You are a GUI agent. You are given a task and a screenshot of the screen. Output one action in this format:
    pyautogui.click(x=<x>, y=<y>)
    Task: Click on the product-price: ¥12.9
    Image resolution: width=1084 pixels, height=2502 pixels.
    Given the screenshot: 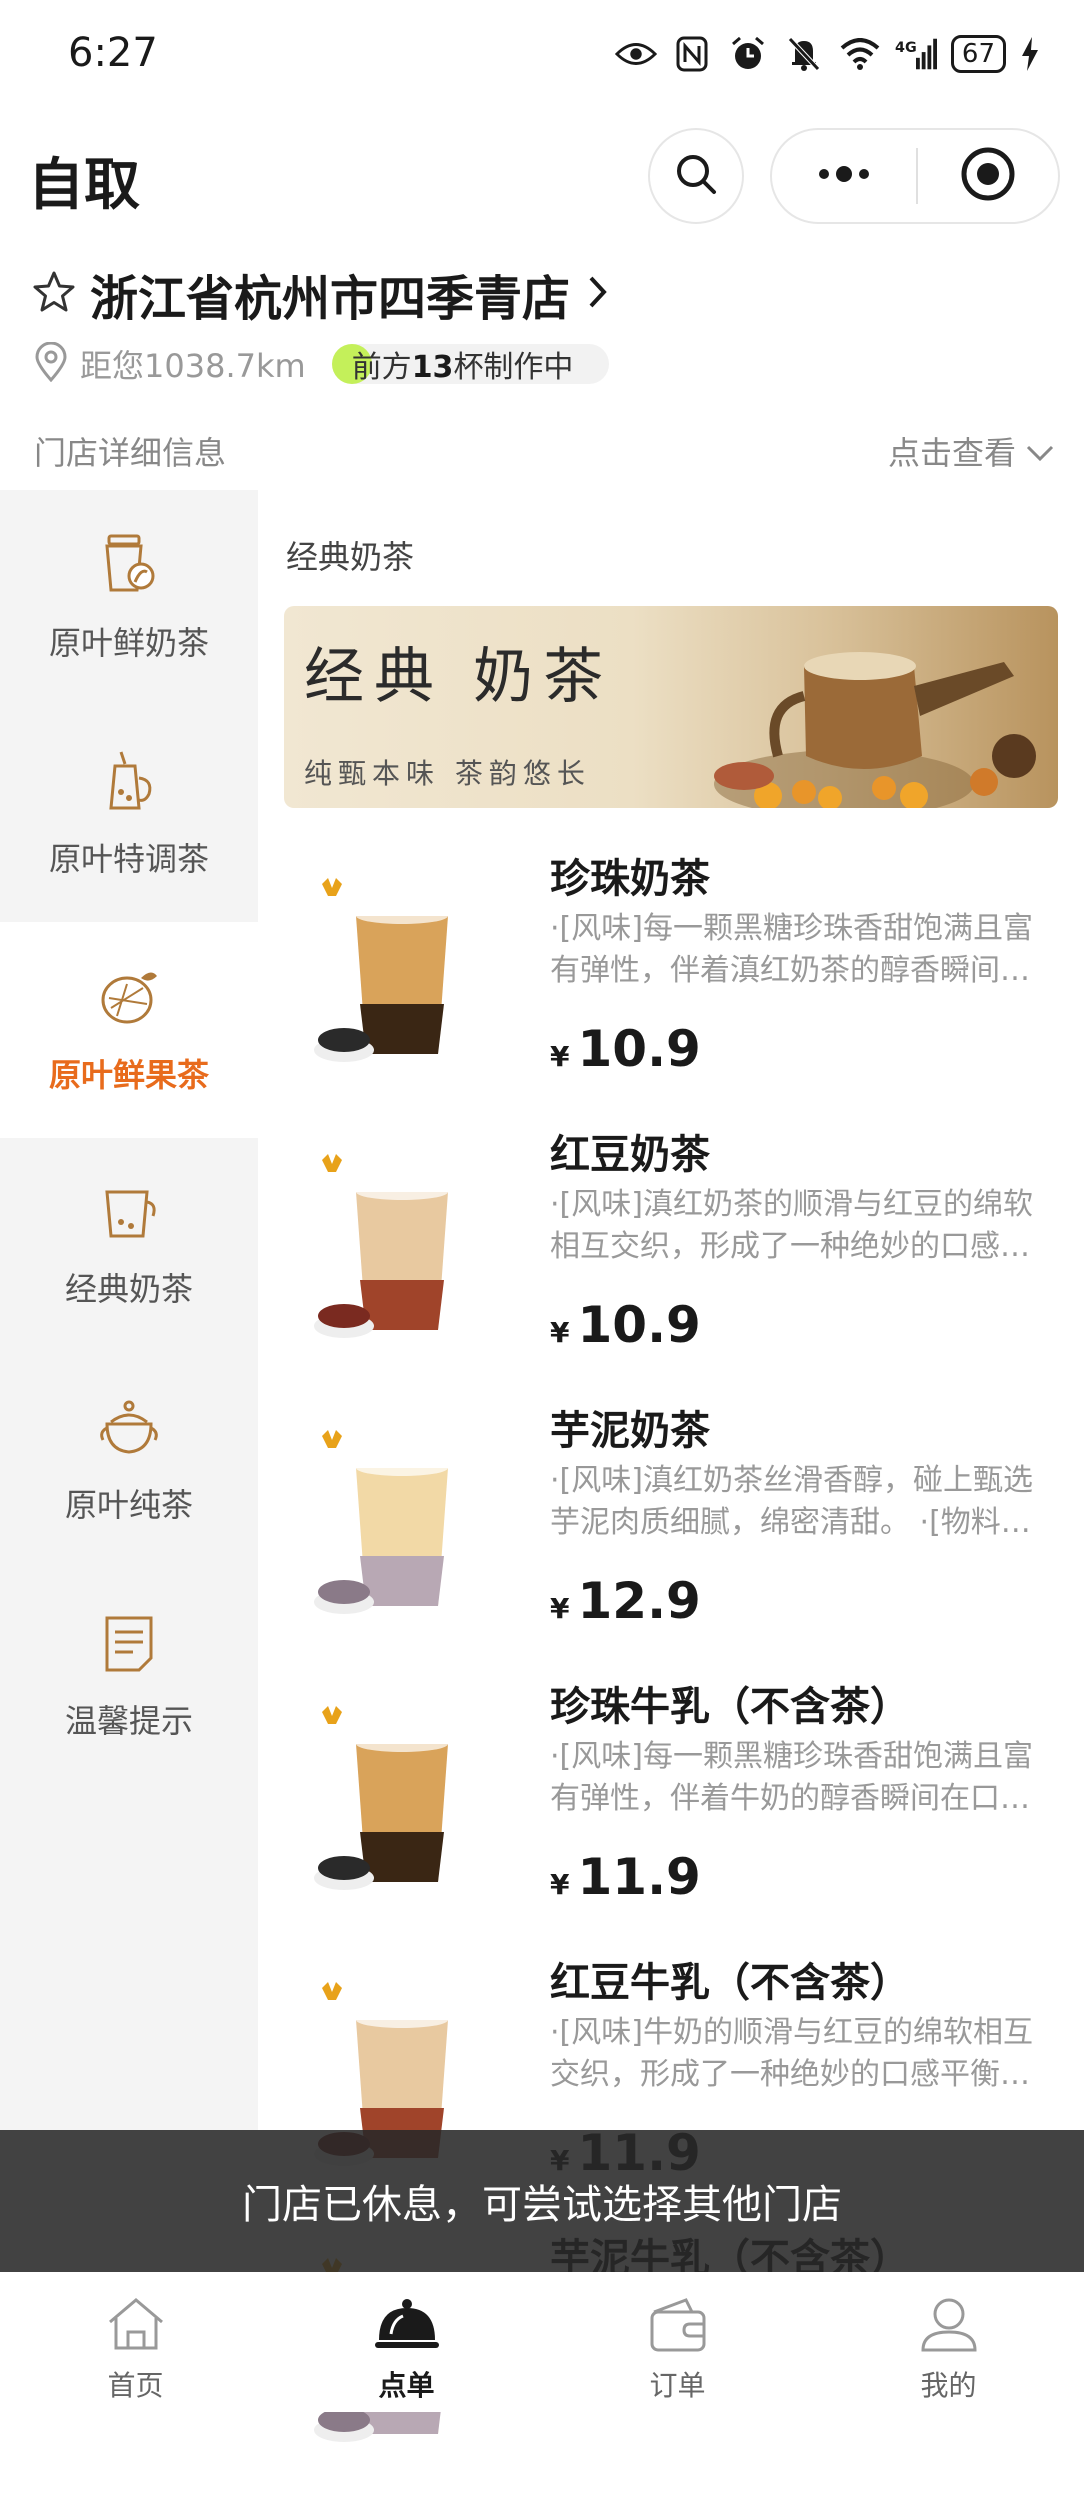 What is the action you would take?
    pyautogui.click(x=625, y=1601)
    